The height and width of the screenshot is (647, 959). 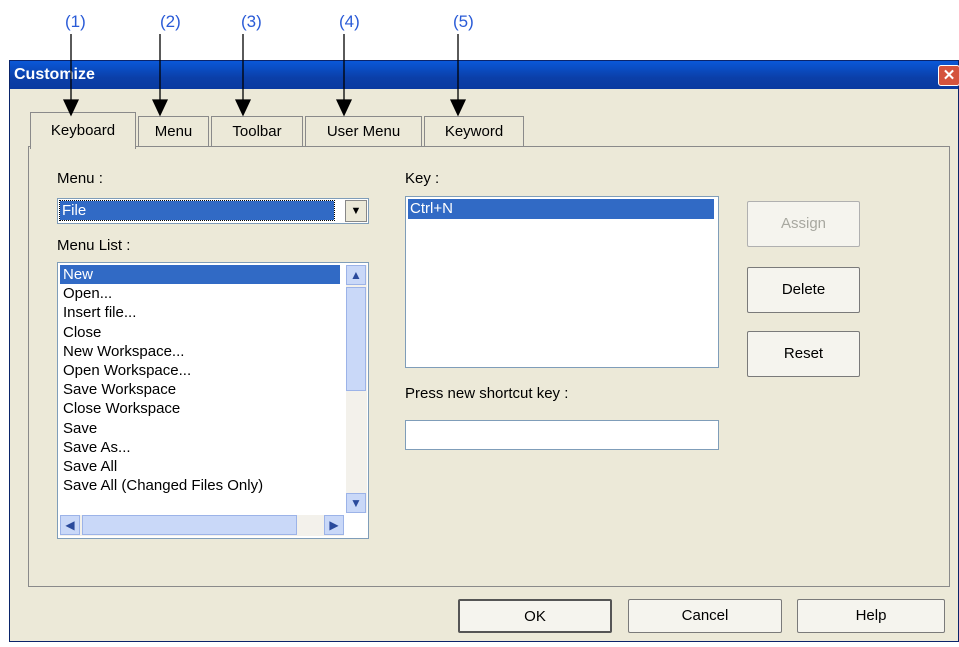 What do you see at coordinates (200, 332) in the screenshot?
I see `list-item: Close` at bounding box center [200, 332].